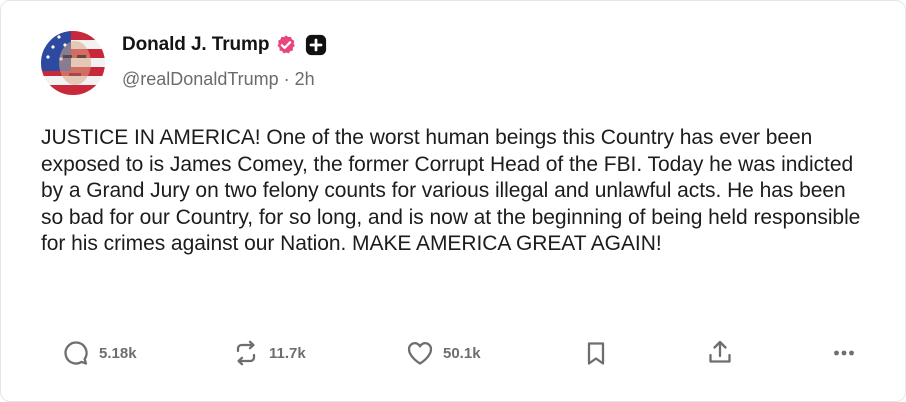 The image size is (906, 402). Describe the element at coordinates (118, 353) in the screenshot. I see `reply-count: 5.18k` at that location.